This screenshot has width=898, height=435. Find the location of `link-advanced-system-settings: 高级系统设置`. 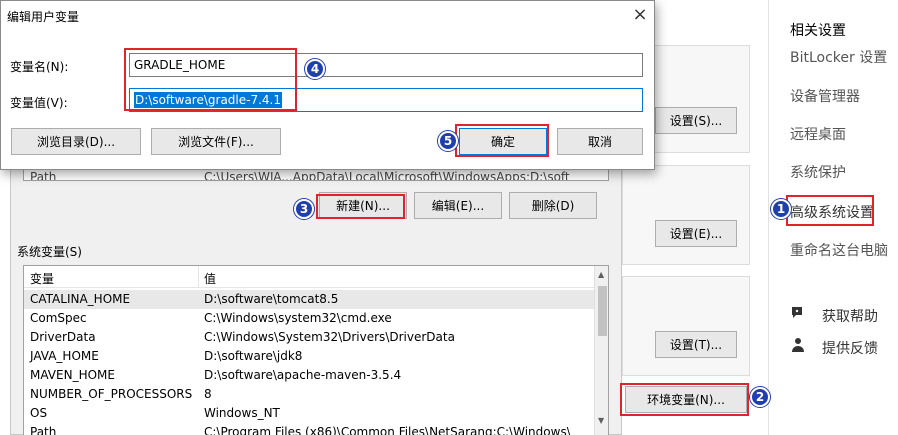

link-advanced-system-settings: 高级系统设置 is located at coordinates (832, 212).